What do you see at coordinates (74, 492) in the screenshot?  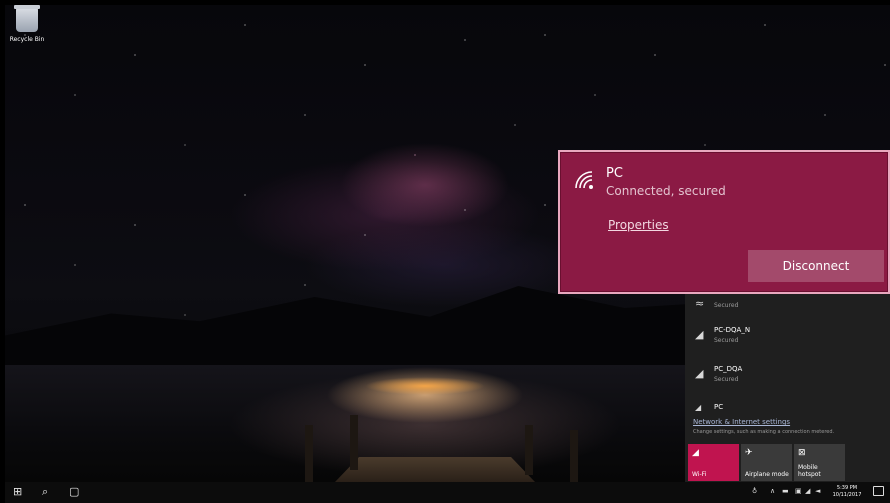 I see `task-view-icon: ▢` at bounding box center [74, 492].